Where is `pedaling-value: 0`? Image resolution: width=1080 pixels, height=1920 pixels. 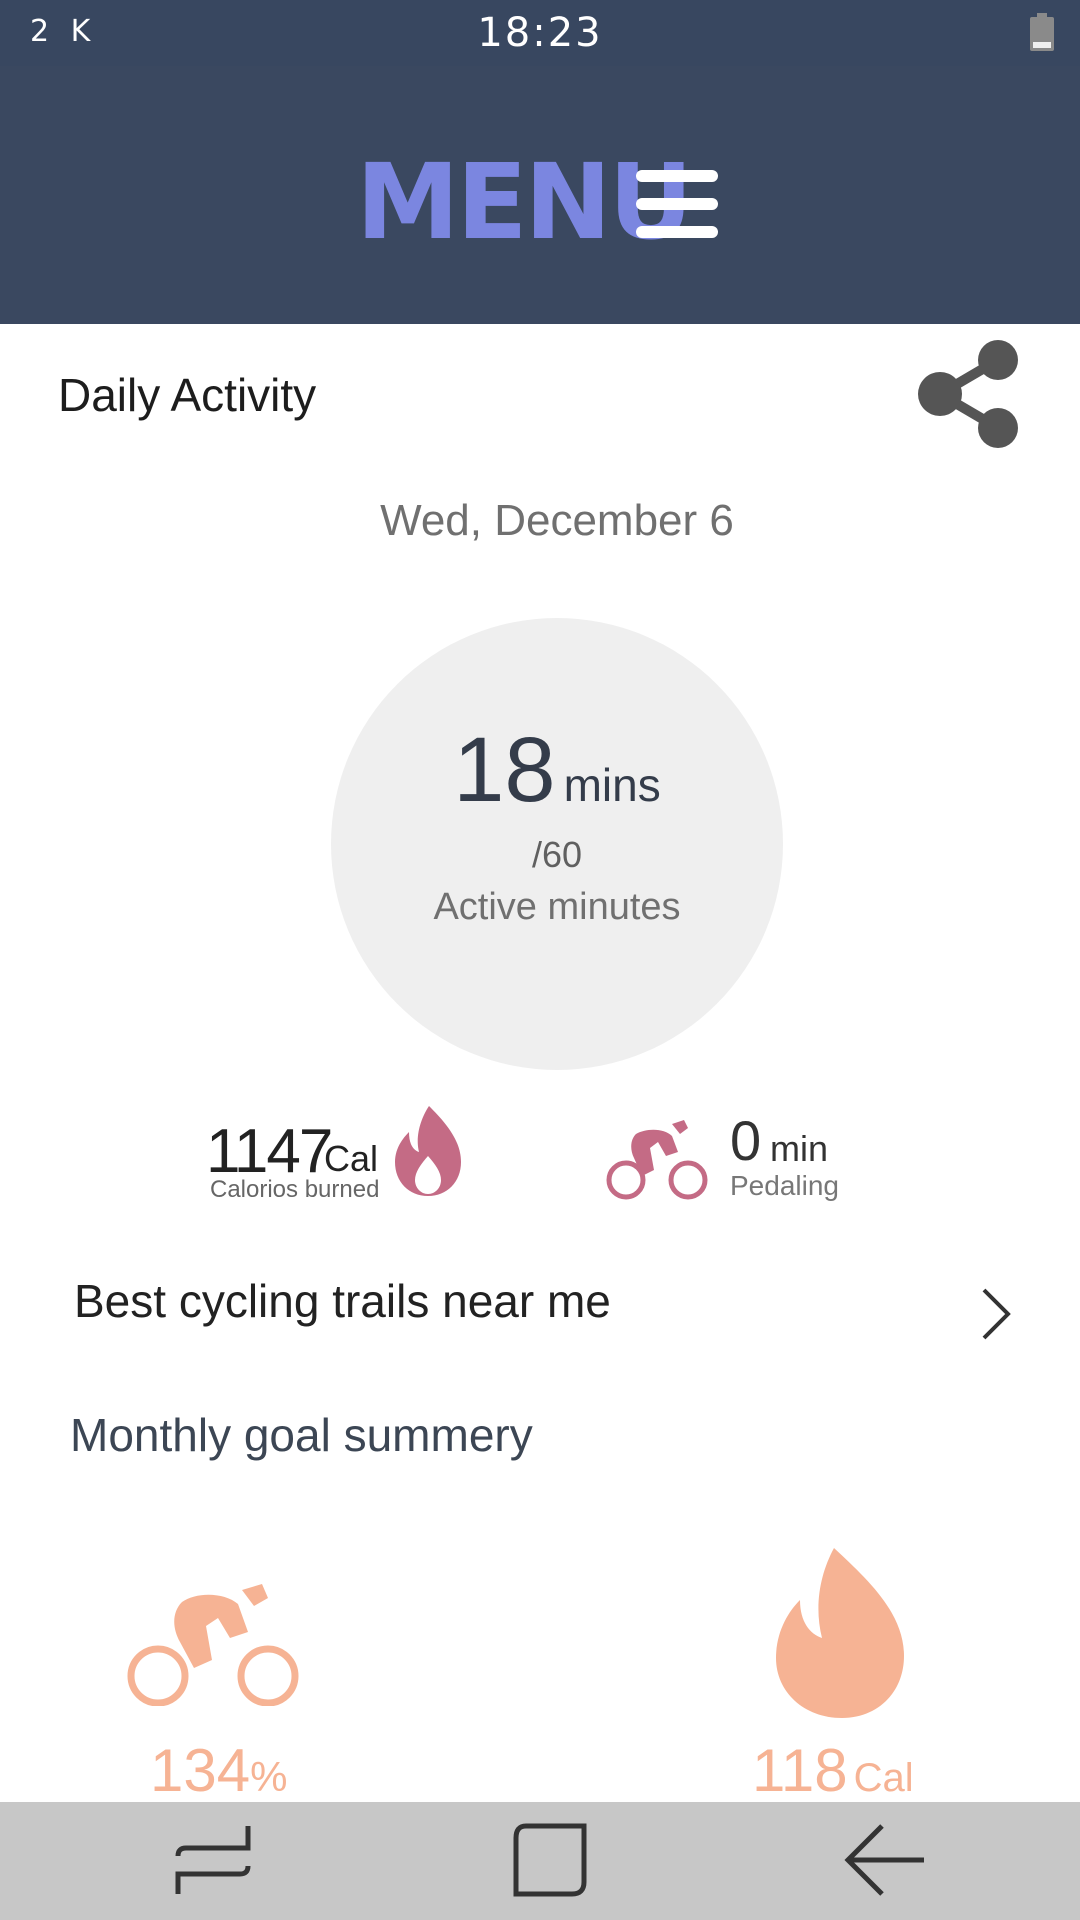 pedaling-value: 0 is located at coordinates (746, 1140).